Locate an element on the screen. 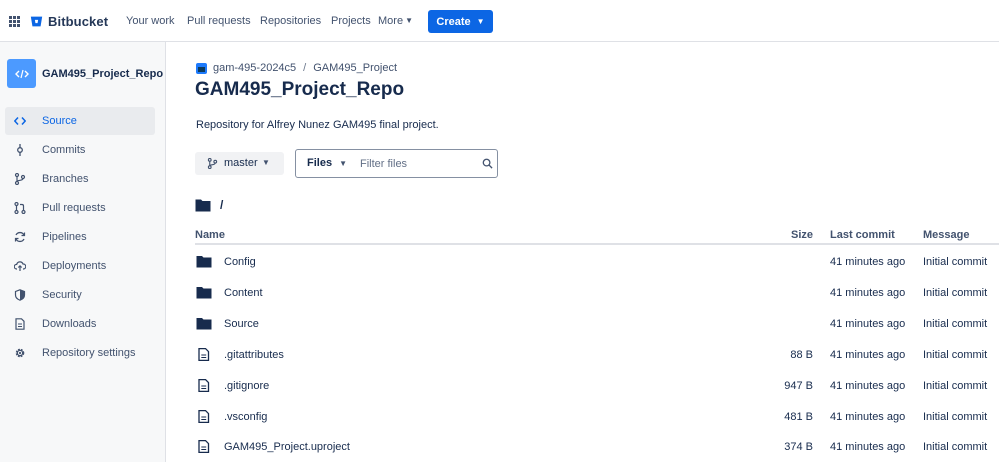 The width and height of the screenshot is (999, 462). sidebar-item-branches: Branches is located at coordinates (80, 179).